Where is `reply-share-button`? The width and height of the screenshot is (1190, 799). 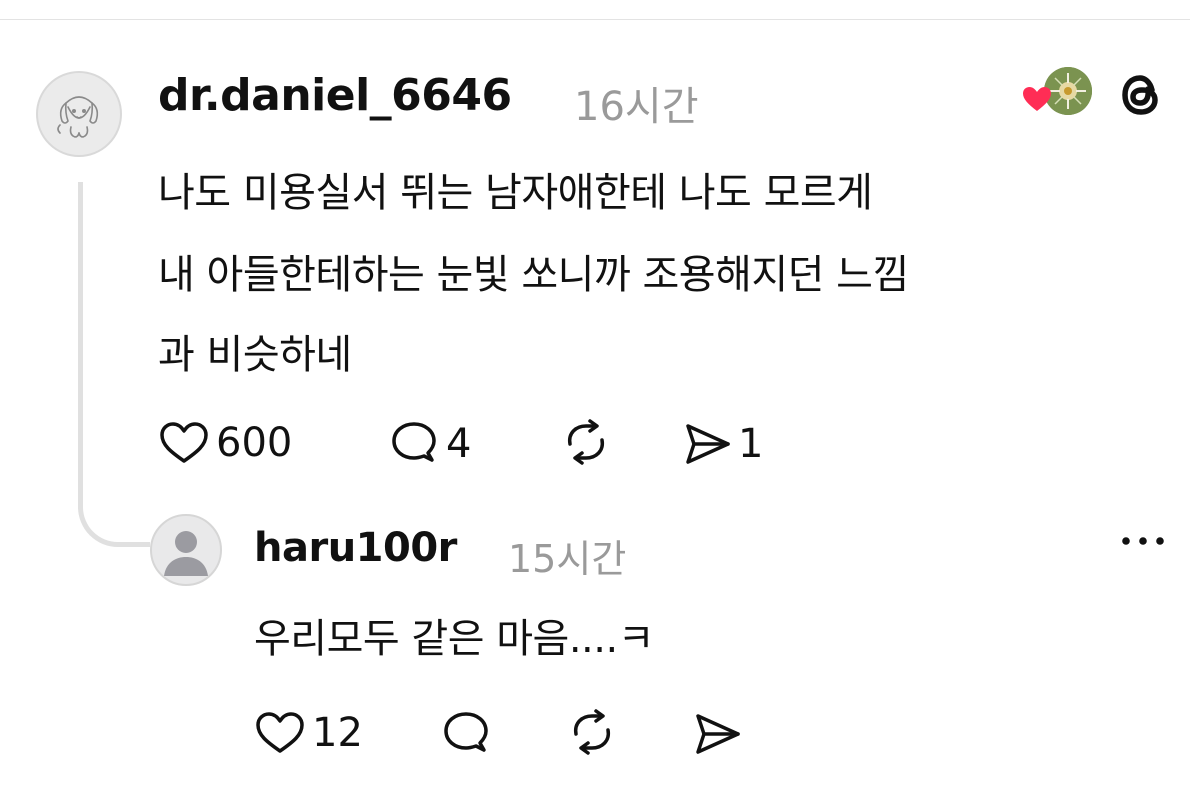
reply-share-button is located at coordinates (718, 734).